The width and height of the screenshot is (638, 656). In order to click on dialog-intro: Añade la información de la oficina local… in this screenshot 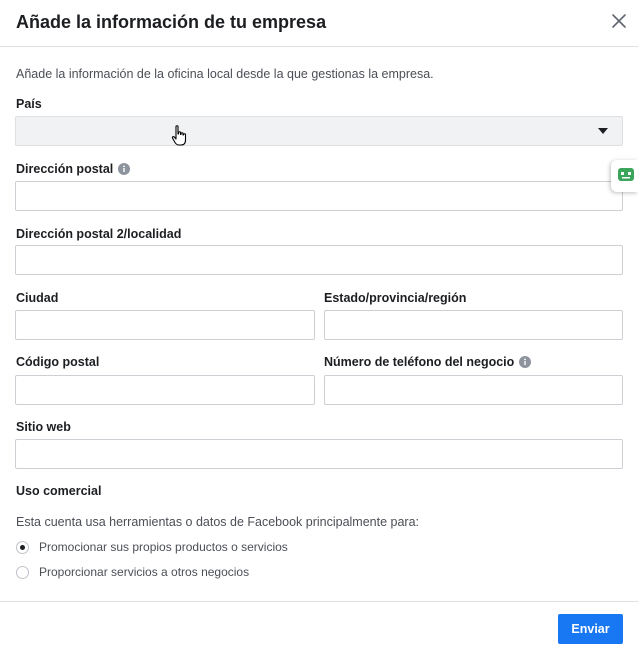, I will do `click(225, 74)`.